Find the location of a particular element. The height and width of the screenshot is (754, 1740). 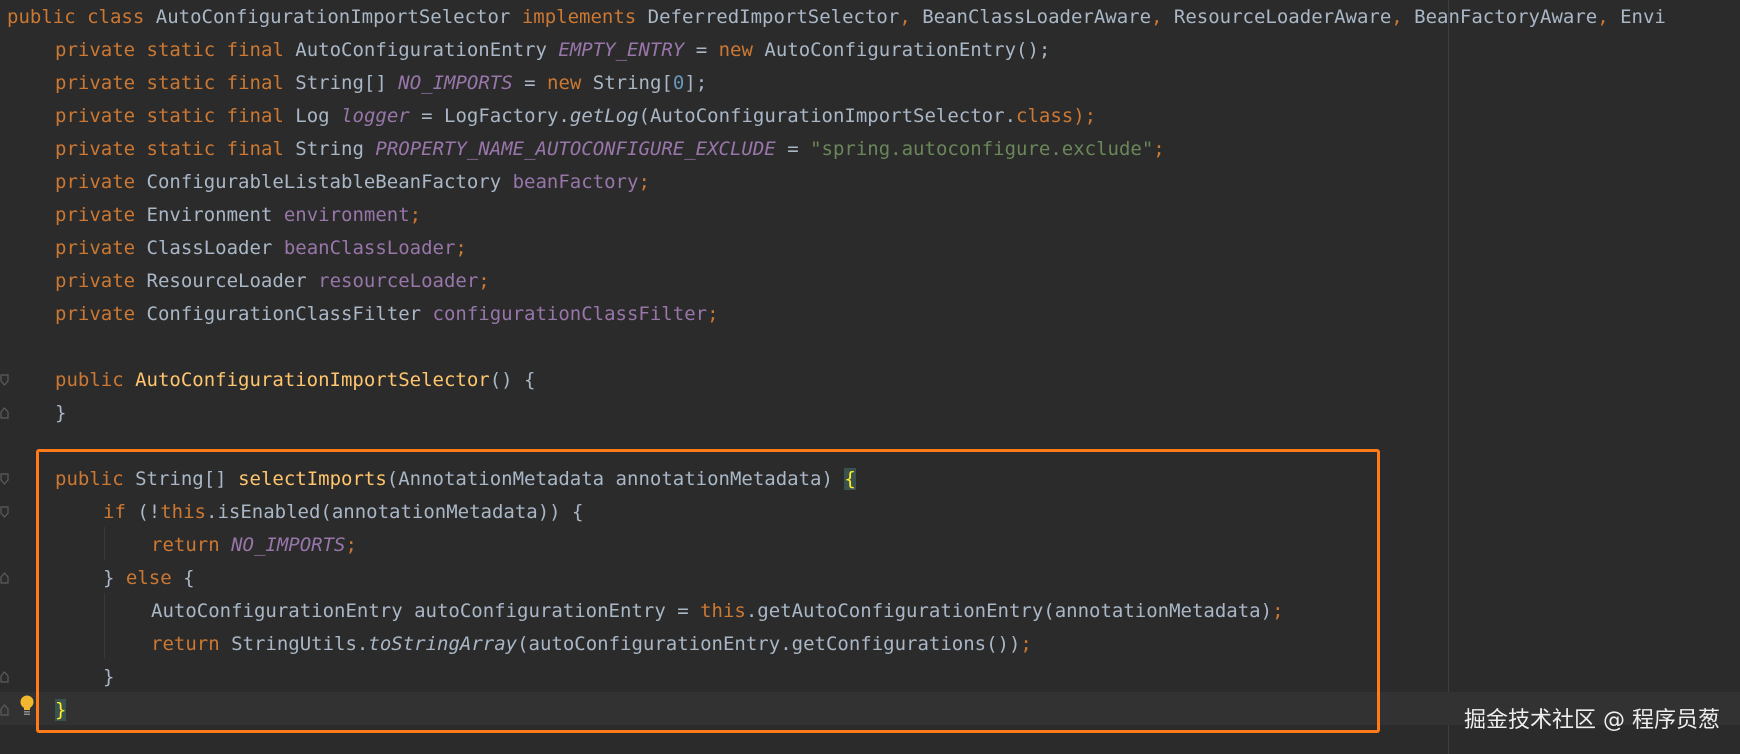

instance-field: environment is located at coordinates (346, 215).